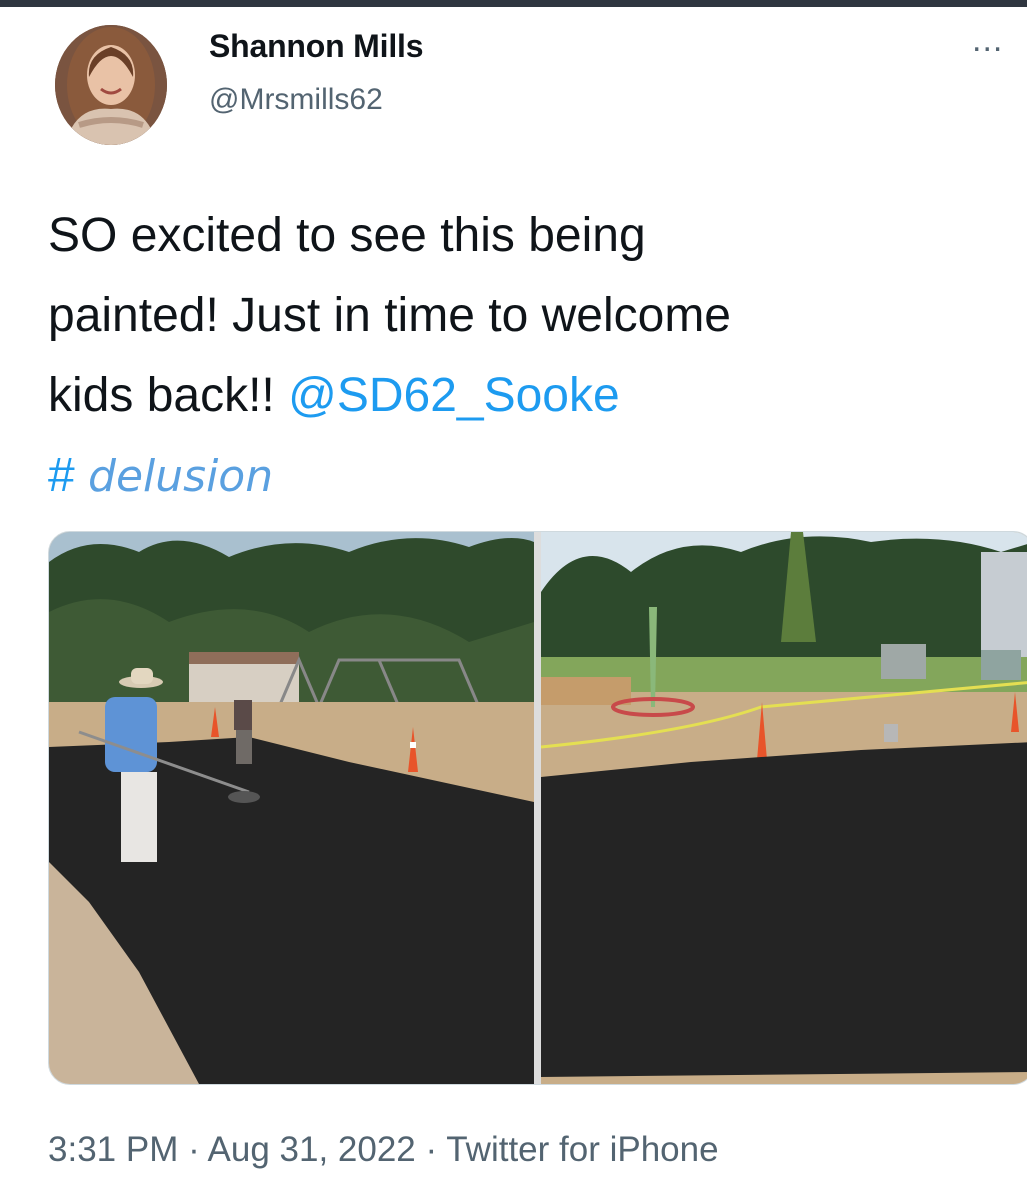 This screenshot has height=1200, width=1027. Describe the element at coordinates (296, 100) in the screenshot. I see `author-handle: @Mrsmills62` at that location.